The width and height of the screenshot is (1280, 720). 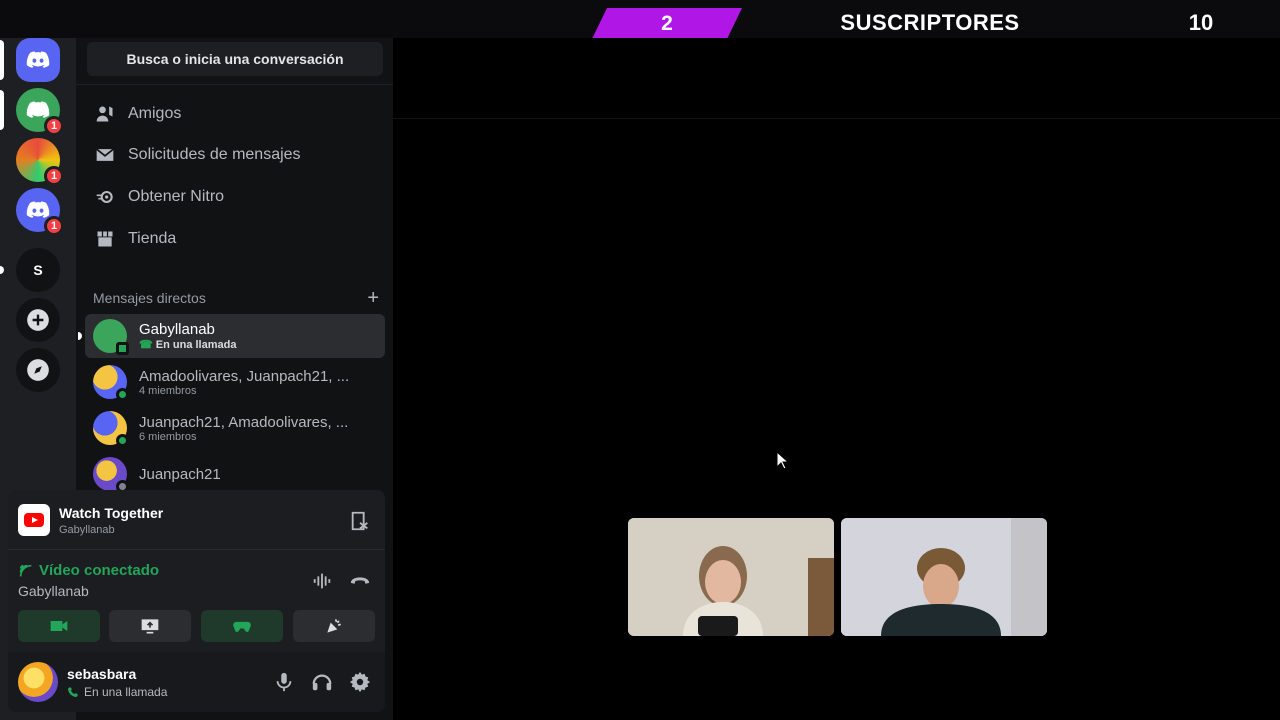 I want to click on shop-icon, so click(x=105, y=239).